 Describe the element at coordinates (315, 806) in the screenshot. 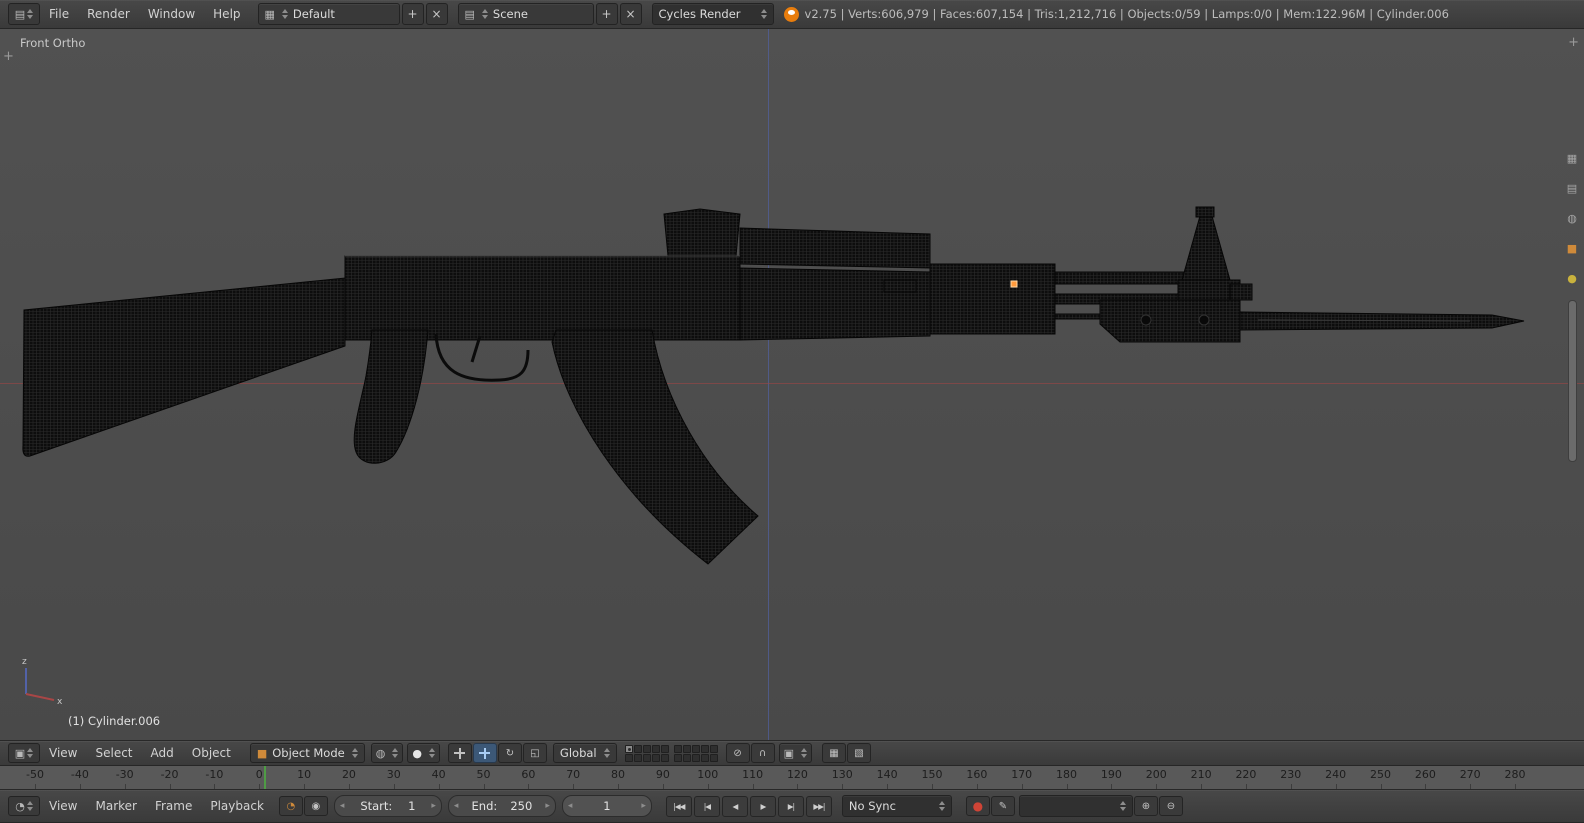

I see `lock-time-cursor-toggle: ◉` at that location.